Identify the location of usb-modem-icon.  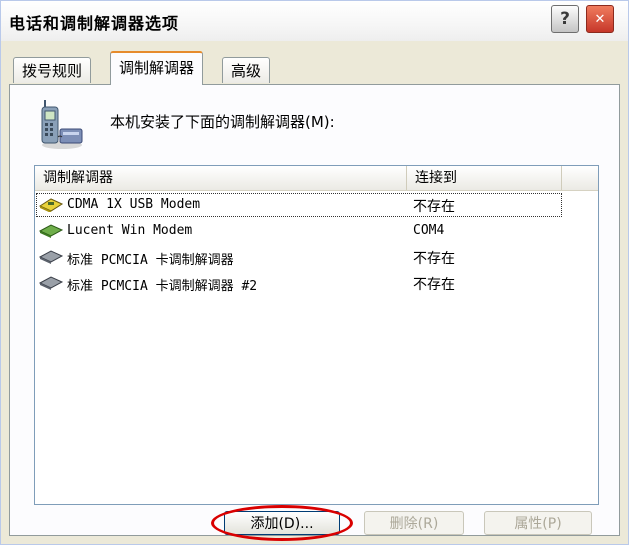
(51, 205).